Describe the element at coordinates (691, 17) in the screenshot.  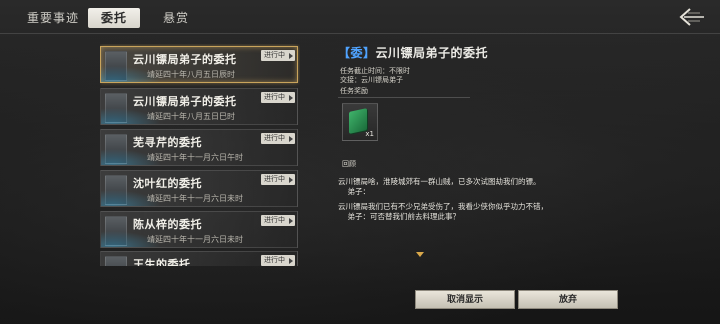
I see `back-arrow-icon` at that location.